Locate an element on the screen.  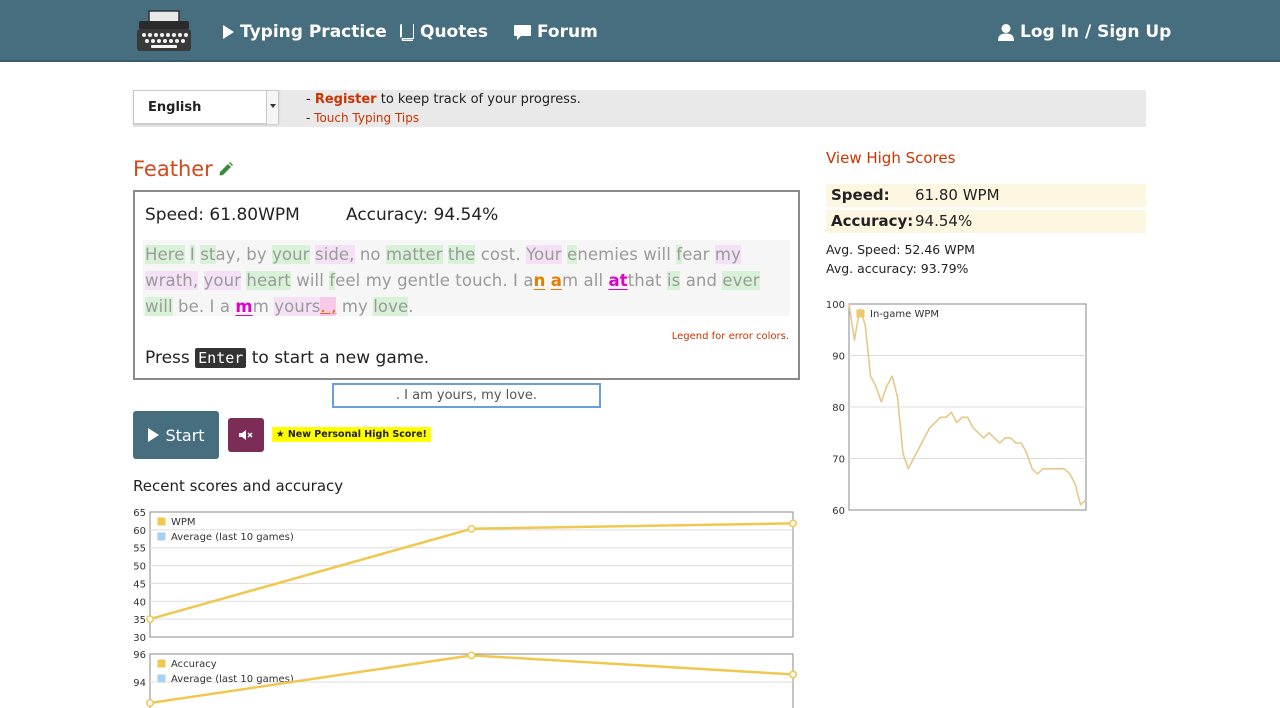
y-tick-label: 96 is located at coordinates (139, 655).